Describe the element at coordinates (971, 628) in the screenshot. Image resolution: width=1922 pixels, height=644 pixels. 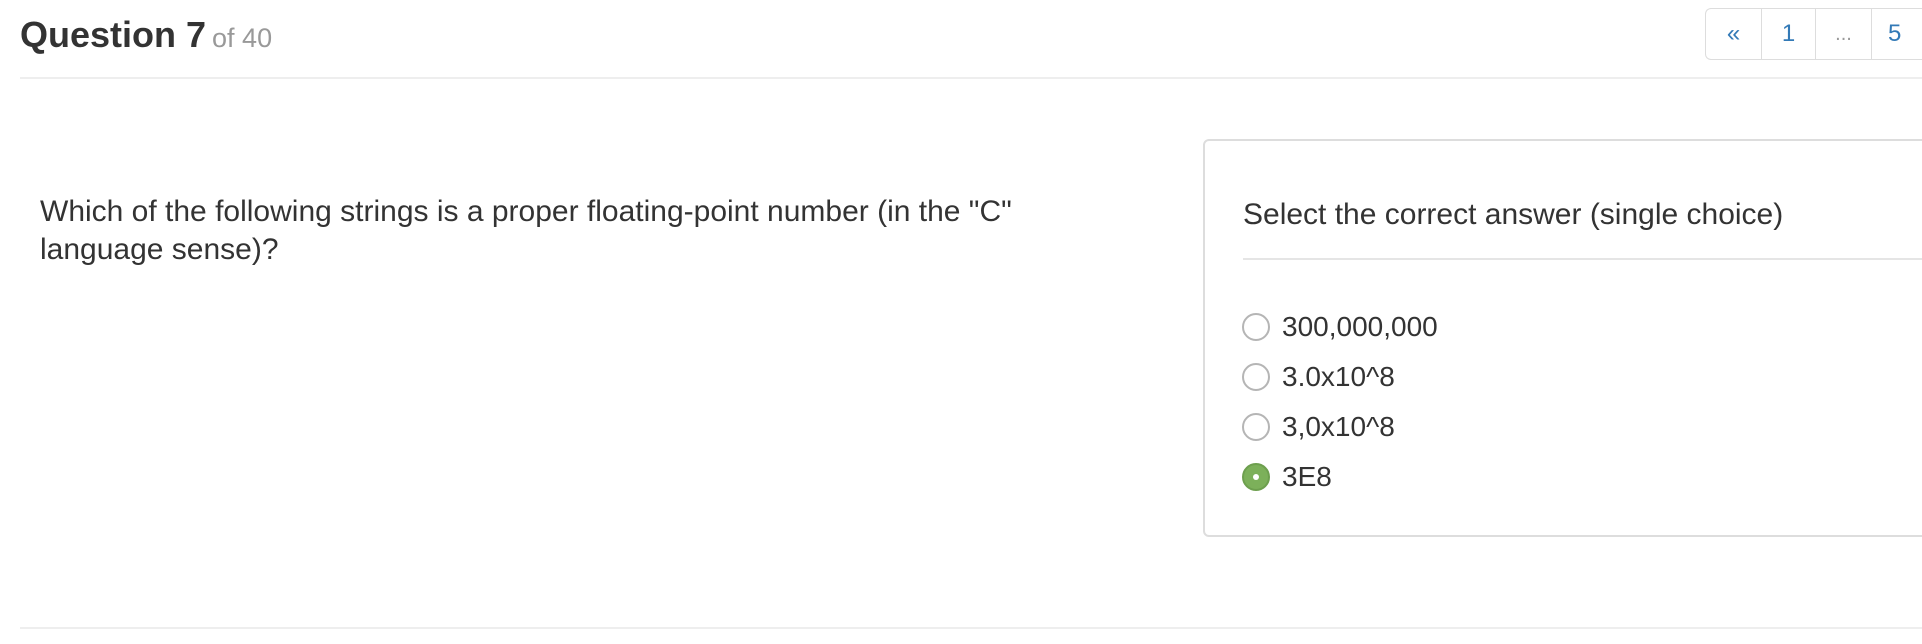
I see `bottom-divider` at that location.